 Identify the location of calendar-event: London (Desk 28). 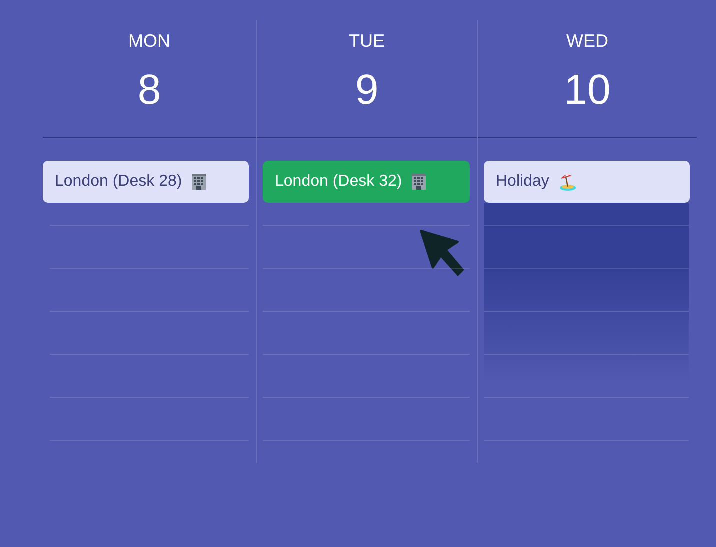
(146, 182).